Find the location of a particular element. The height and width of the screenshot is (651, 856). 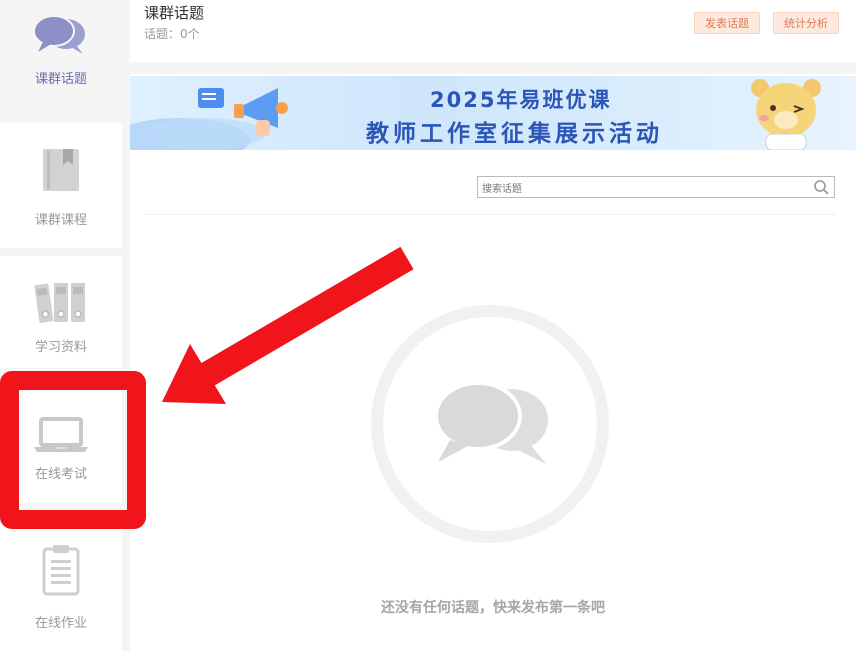

header-divider is located at coordinates (493, 68).